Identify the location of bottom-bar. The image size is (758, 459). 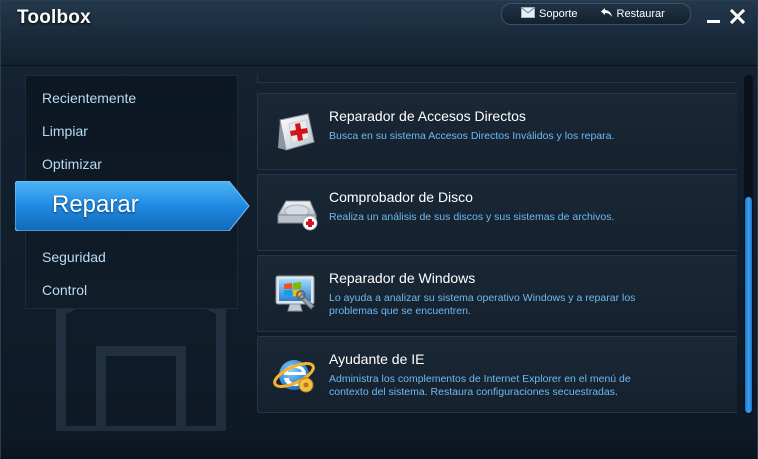
(379, 445).